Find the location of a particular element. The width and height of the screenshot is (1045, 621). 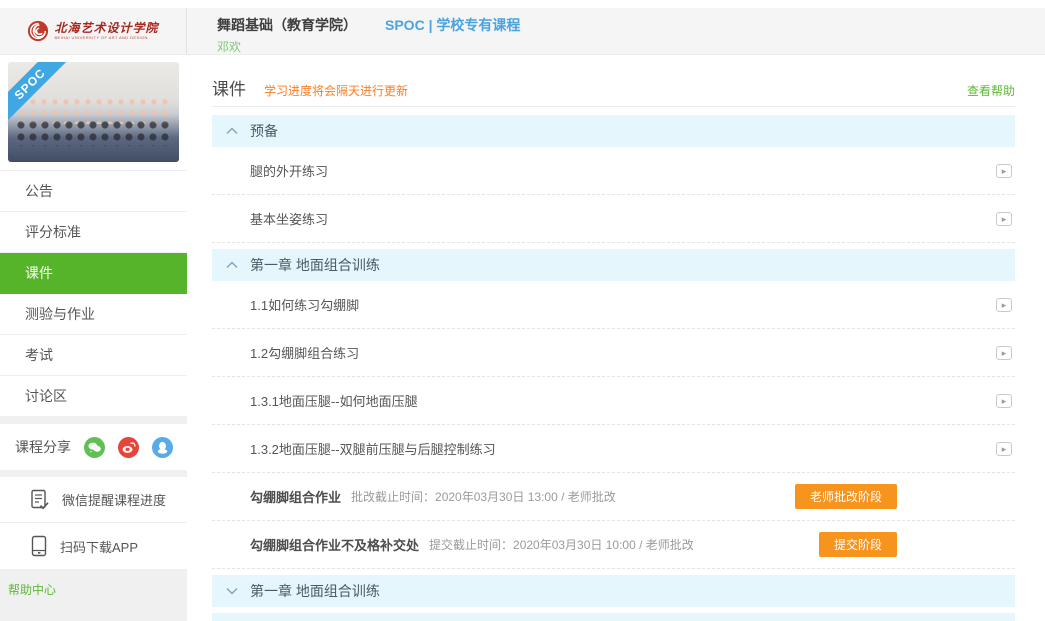

lesson-title: 腿的外开练习 is located at coordinates (289, 171).